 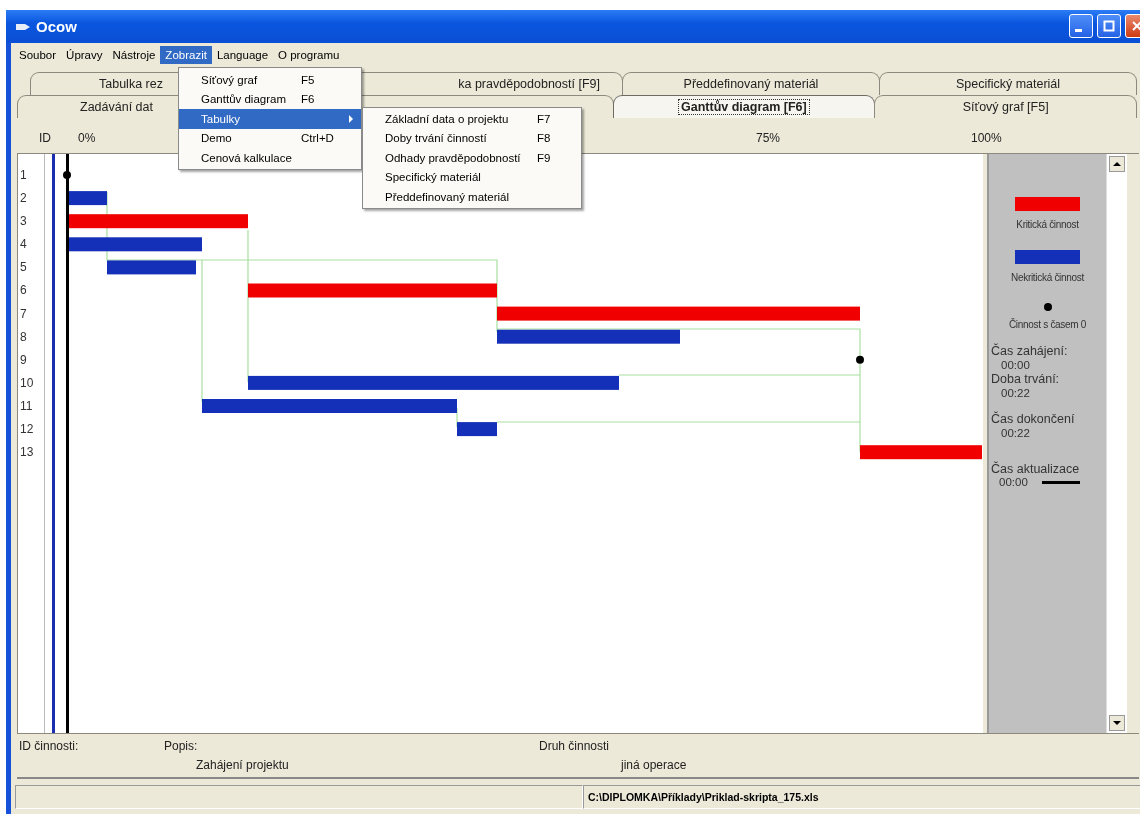 I want to click on scale-label: 0%, so click(x=87, y=138).